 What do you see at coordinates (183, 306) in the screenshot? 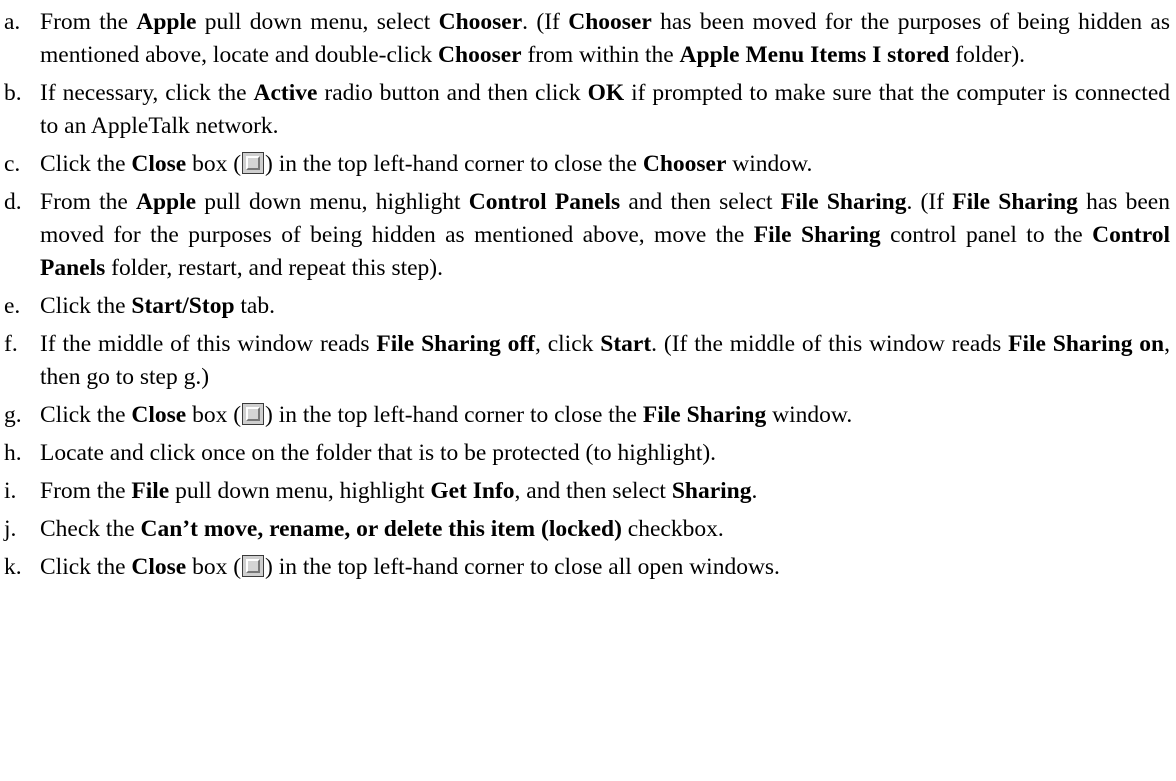
I see `bold-term: Start/Stop` at bounding box center [183, 306].